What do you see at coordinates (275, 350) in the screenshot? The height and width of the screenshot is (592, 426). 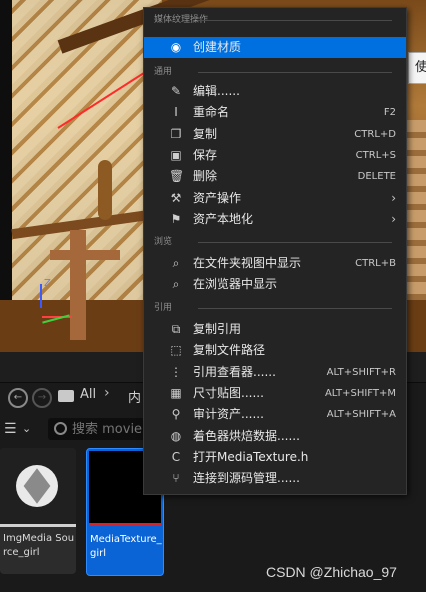 I see `menu-item: ⬚ 复制文件路径` at bounding box center [275, 350].